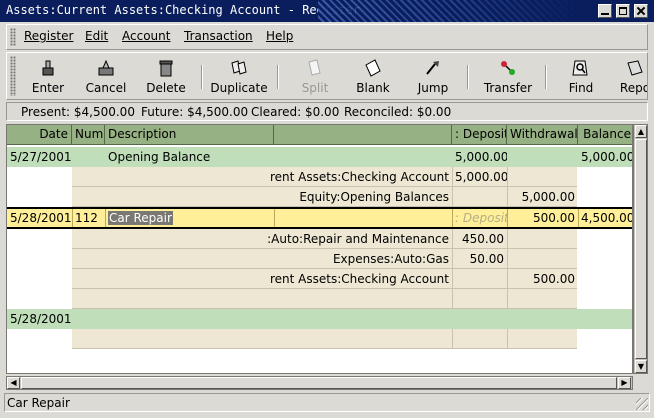 The width and height of the screenshot is (654, 418). I want to click on txn-description: Opening Balance, so click(189, 157).